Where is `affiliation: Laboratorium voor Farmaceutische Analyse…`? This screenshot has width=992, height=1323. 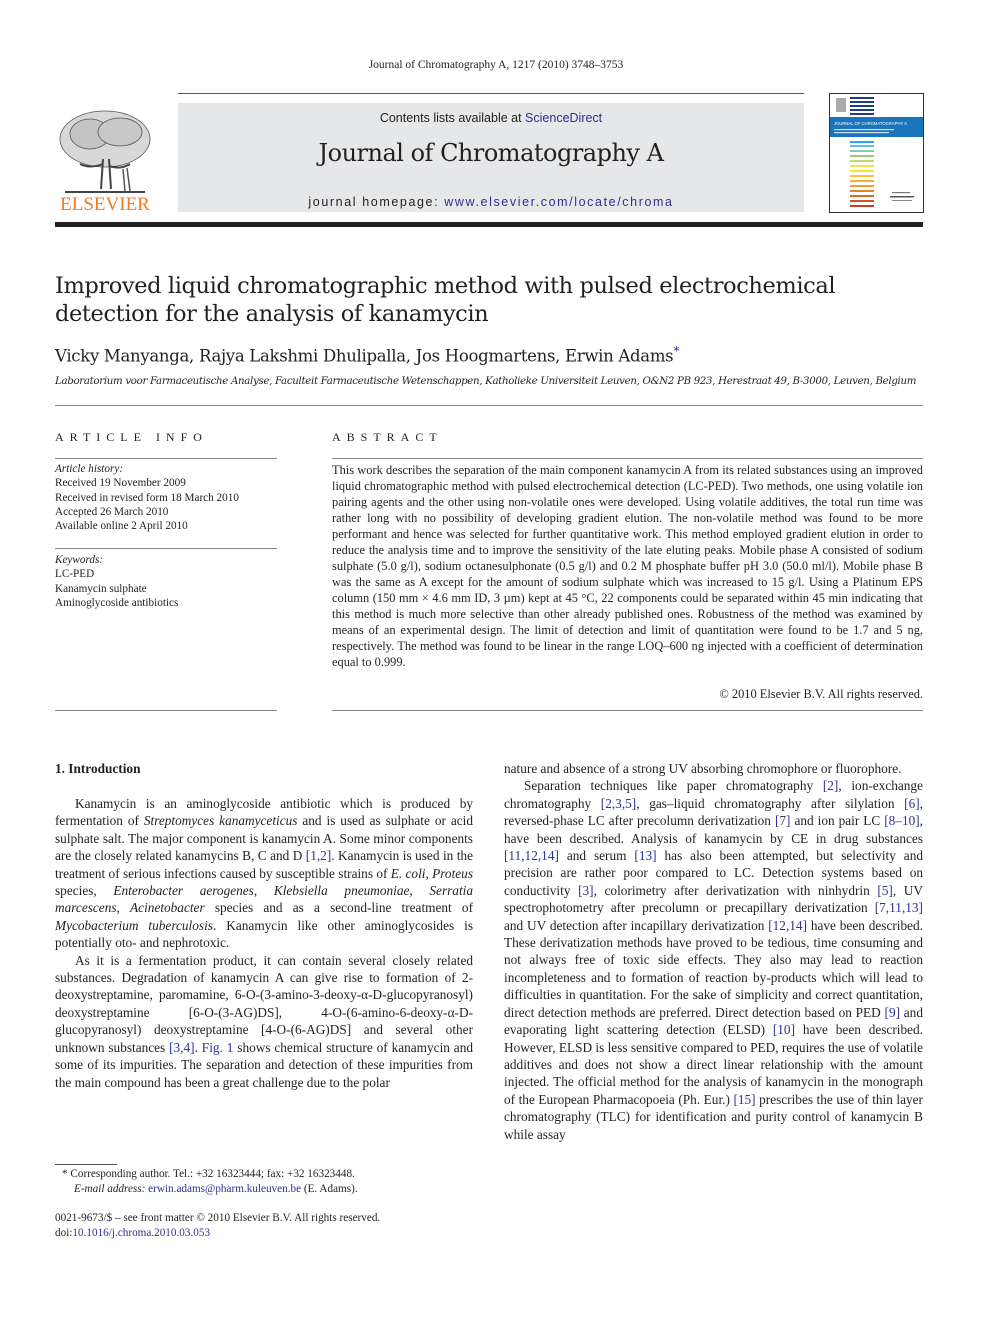
affiliation: Laboratorium voor Farmaceutische Analyse… is located at coordinates (486, 381).